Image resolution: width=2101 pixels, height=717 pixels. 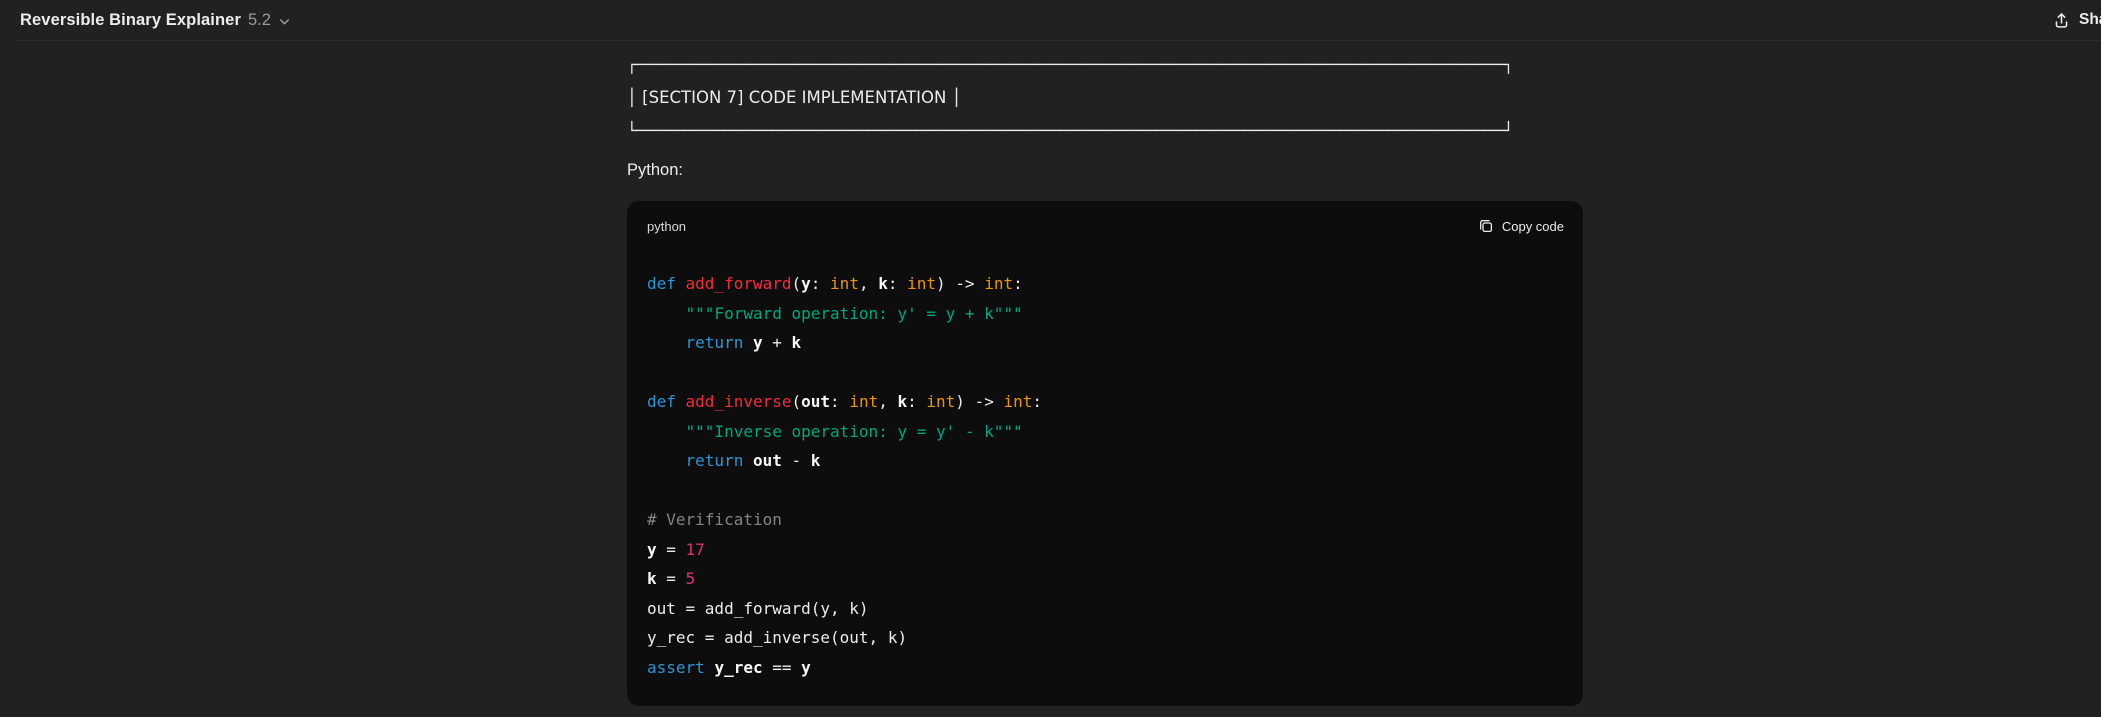 I want to click on code-line: return out - k, so click(x=1105, y=461).